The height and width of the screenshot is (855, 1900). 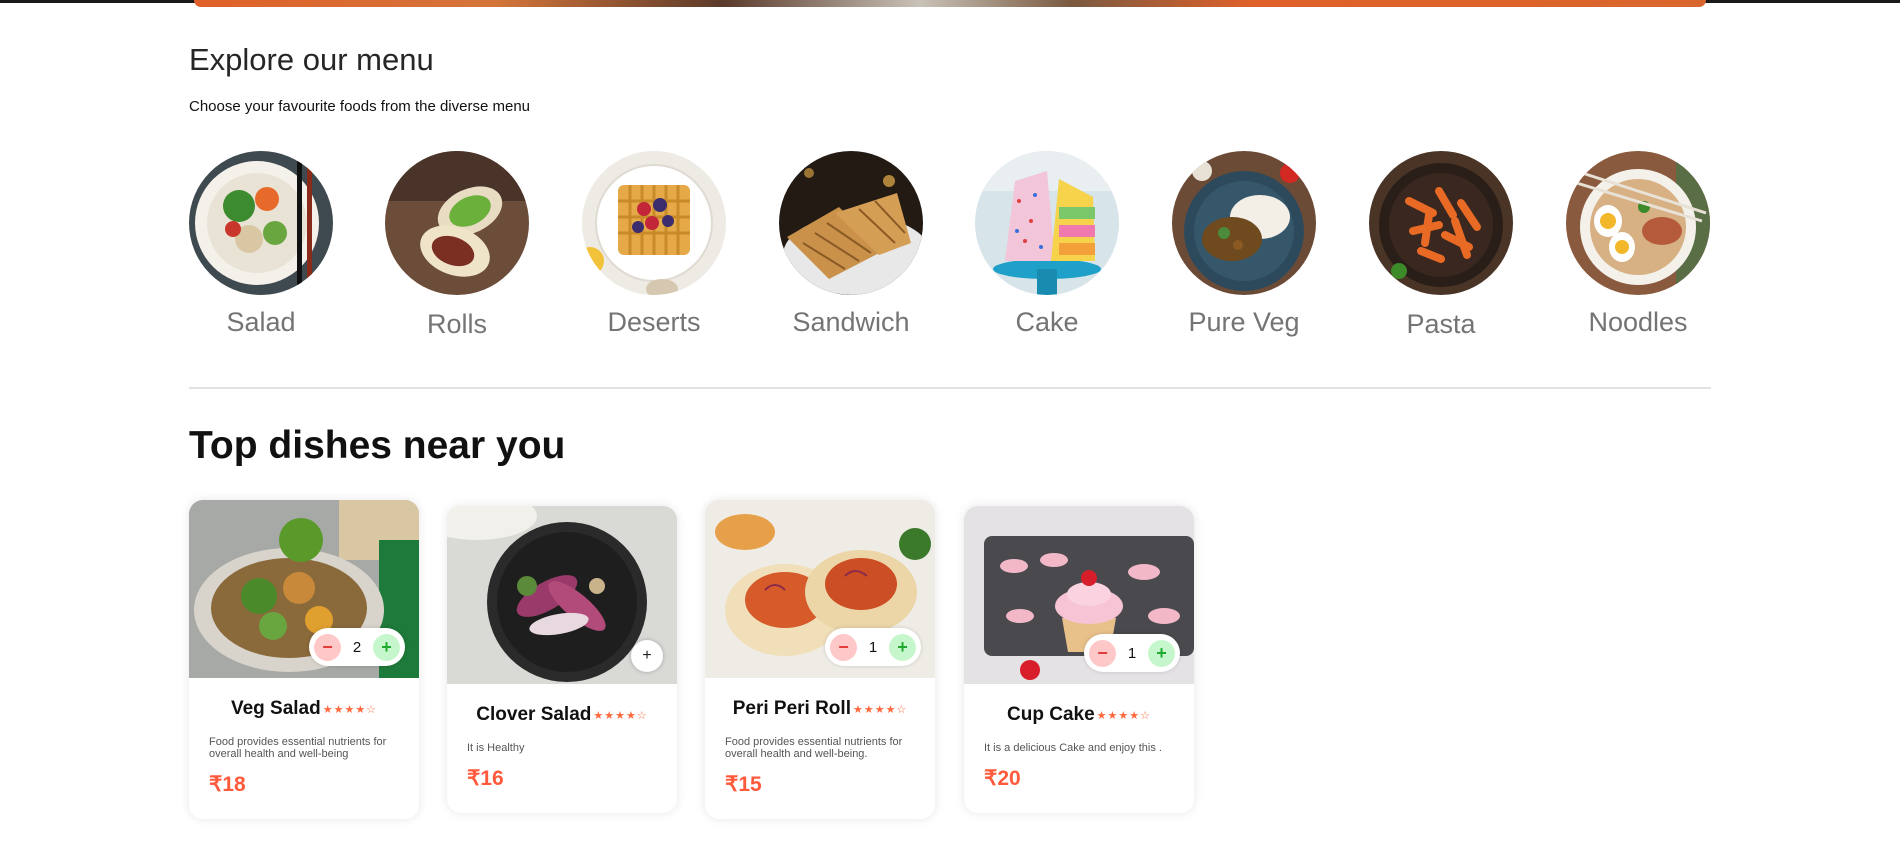 I want to click on menu-item-rolls: Rolls, so click(x=457, y=245).